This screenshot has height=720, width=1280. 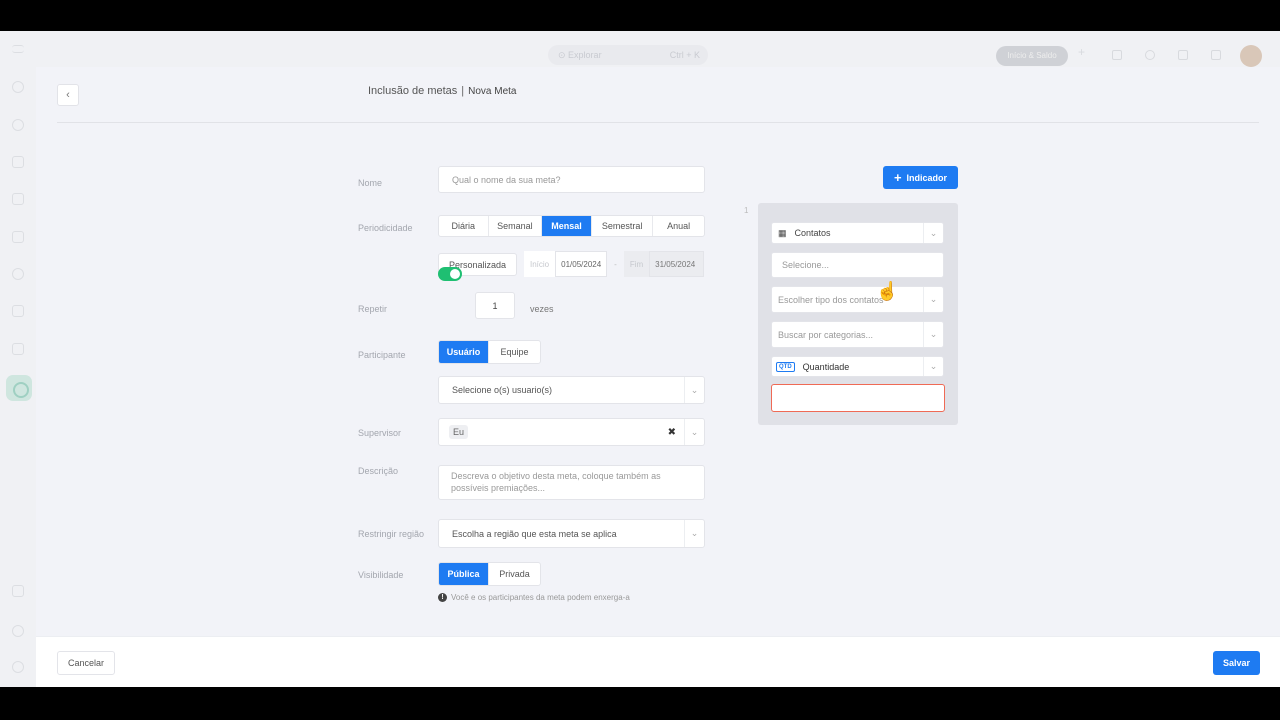 I want to click on page-title-main: Inclusão de metas, so click(x=413, y=91).